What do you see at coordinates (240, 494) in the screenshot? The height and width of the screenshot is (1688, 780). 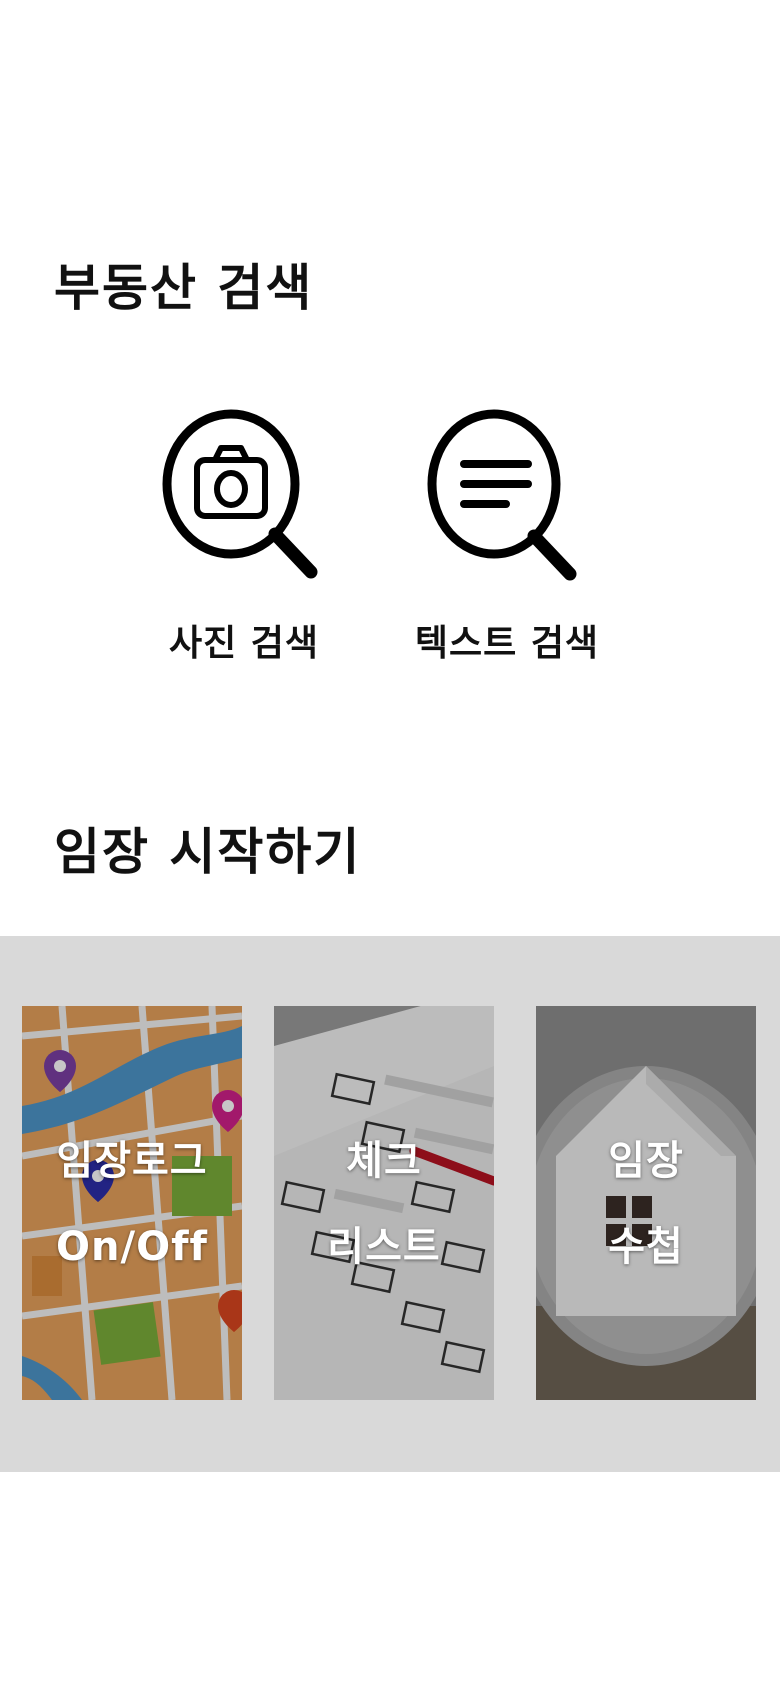 I see `camera-search-icon` at bounding box center [240, 494].